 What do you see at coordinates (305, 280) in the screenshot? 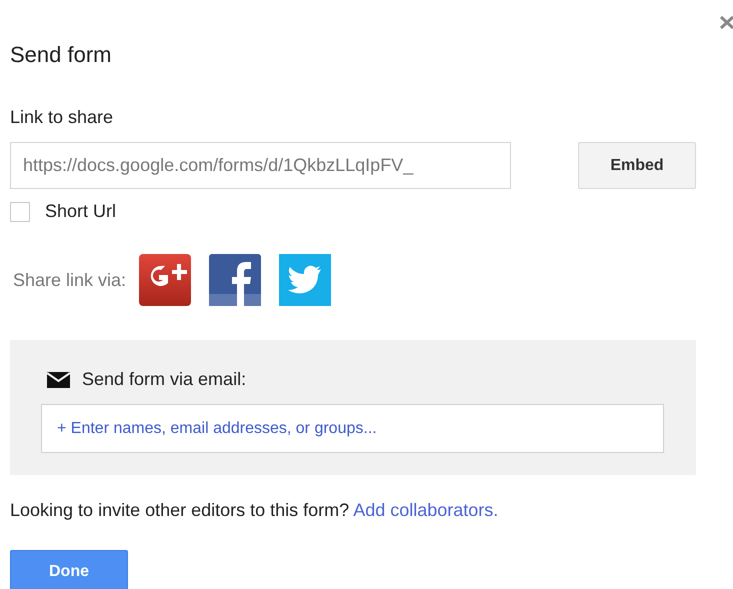
I see `twitter-icon` at bounding box center [305, 280].